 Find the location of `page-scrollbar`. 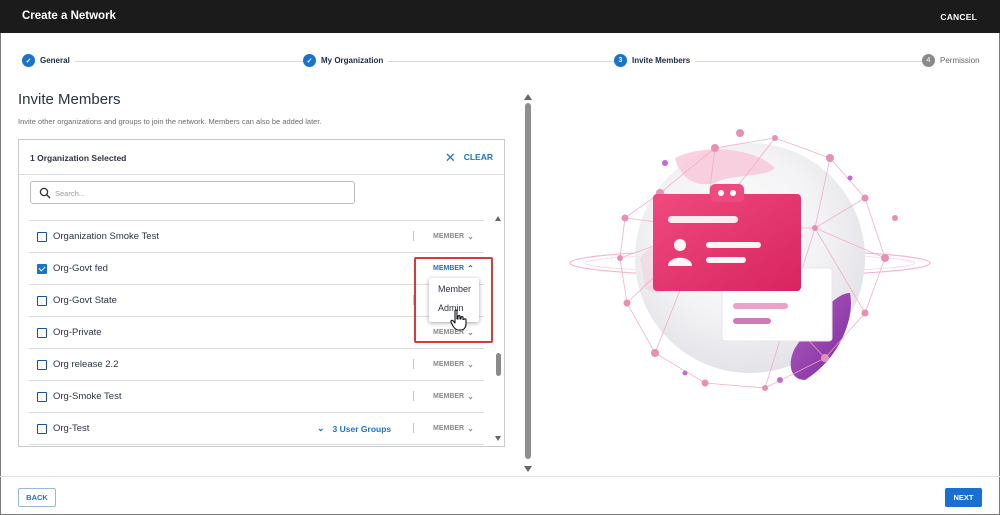

page-scrollbar is located at coordinates (528, 283).